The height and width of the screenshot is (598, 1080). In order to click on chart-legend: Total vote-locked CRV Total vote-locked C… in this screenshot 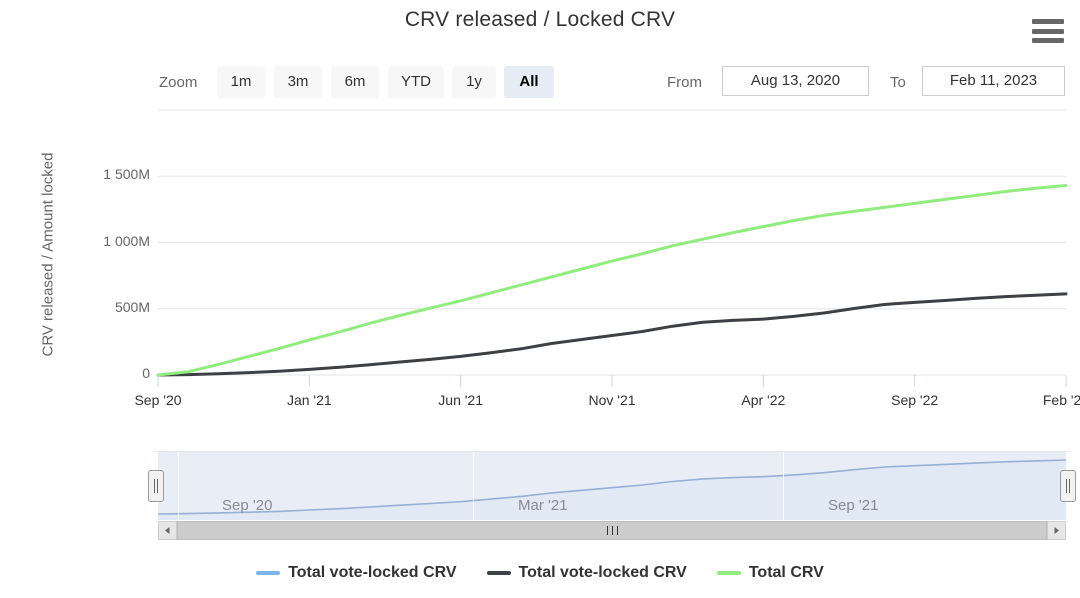, I will do `click(540, 573)`.